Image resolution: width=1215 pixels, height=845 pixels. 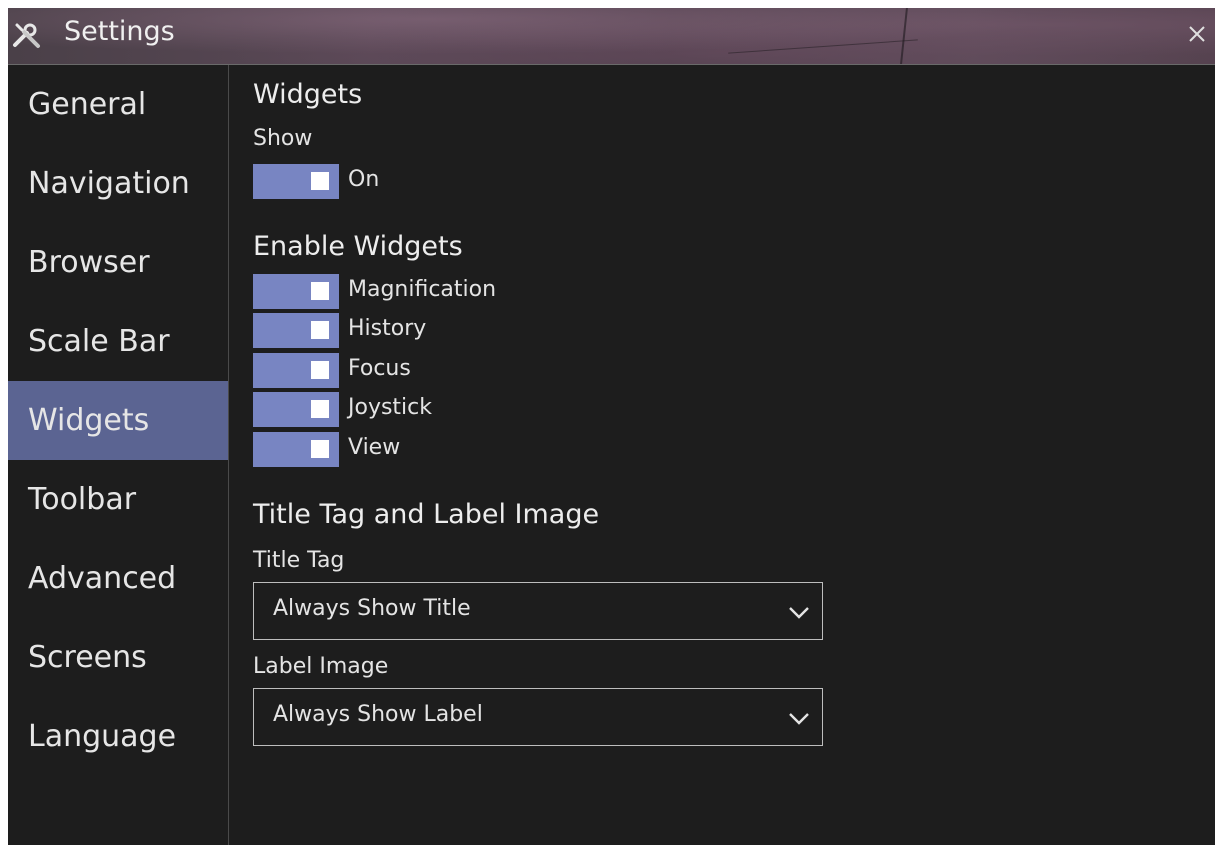 What do you see at coordinates (26, 35) in the screenshot?
I see `tools-icon` at bounding box center [26, 35].